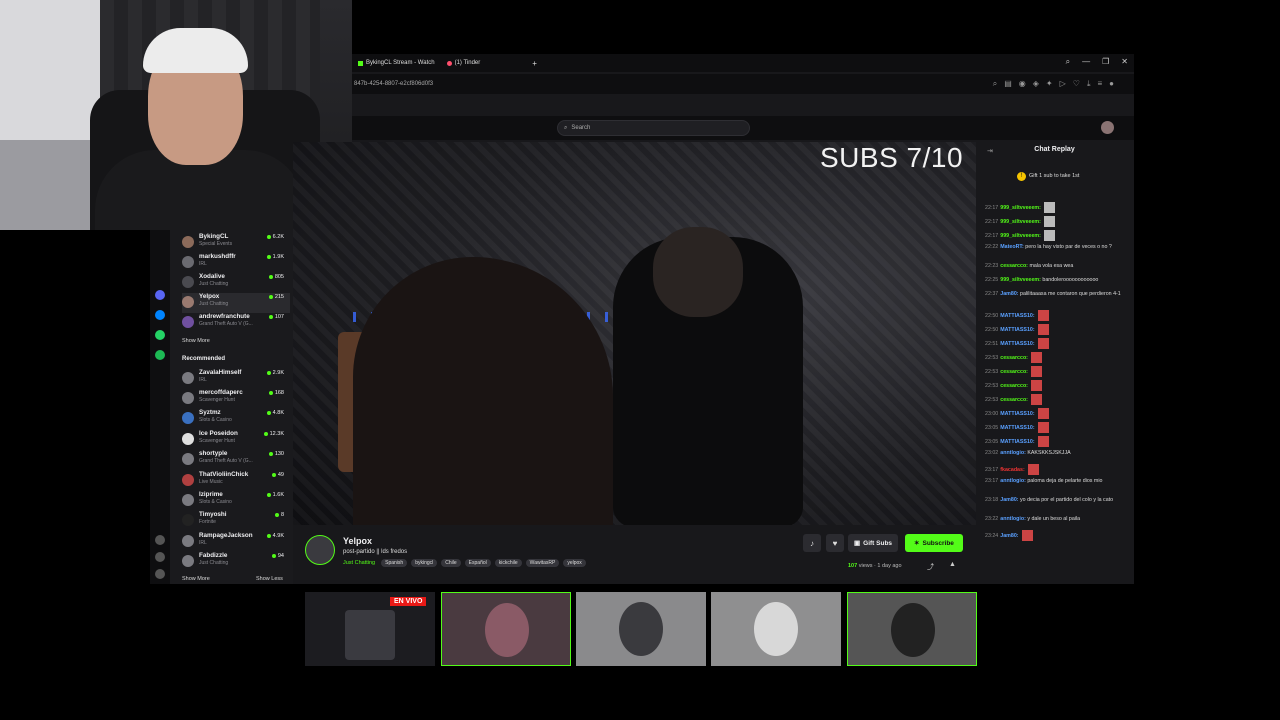 The image size is (1280, 720). Describe the element at coordinates (508, 563) in the screenshot. I see `tag: kickchile` at that location.